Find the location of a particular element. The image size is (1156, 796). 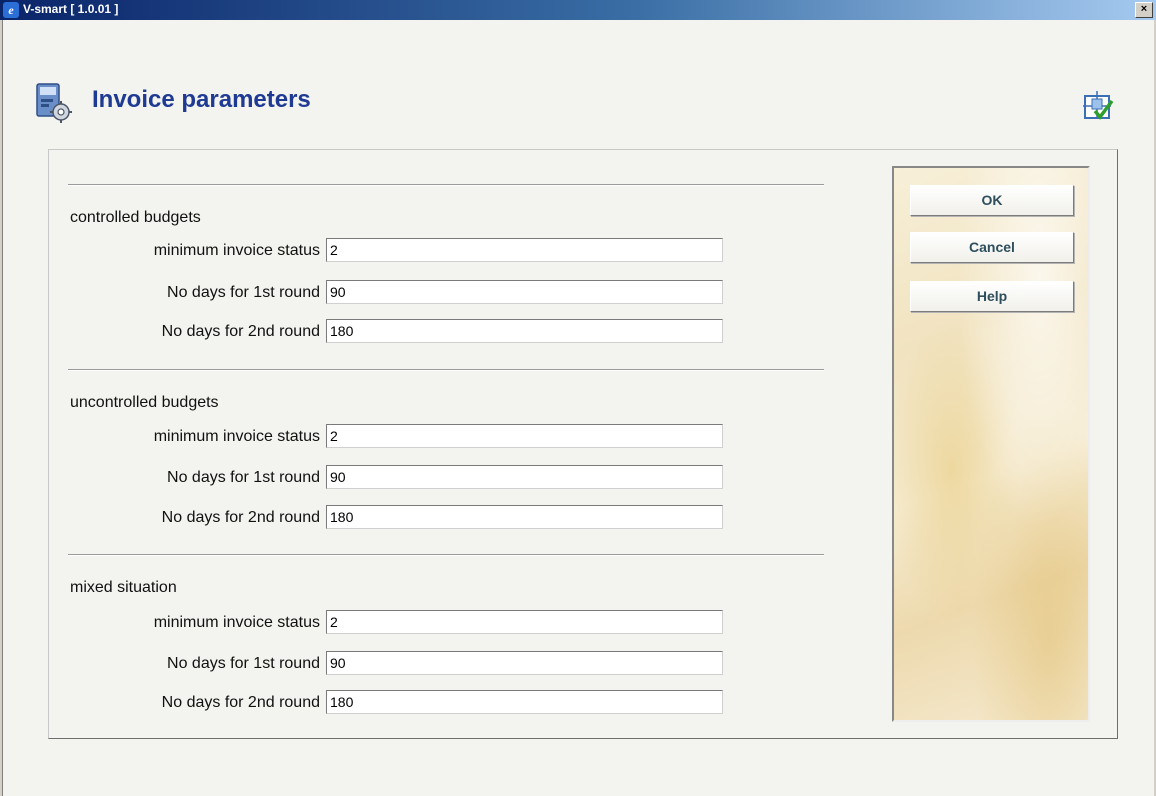

window-title: V-smart [ 1.0.01 ] is located at coordinates (71, 9).